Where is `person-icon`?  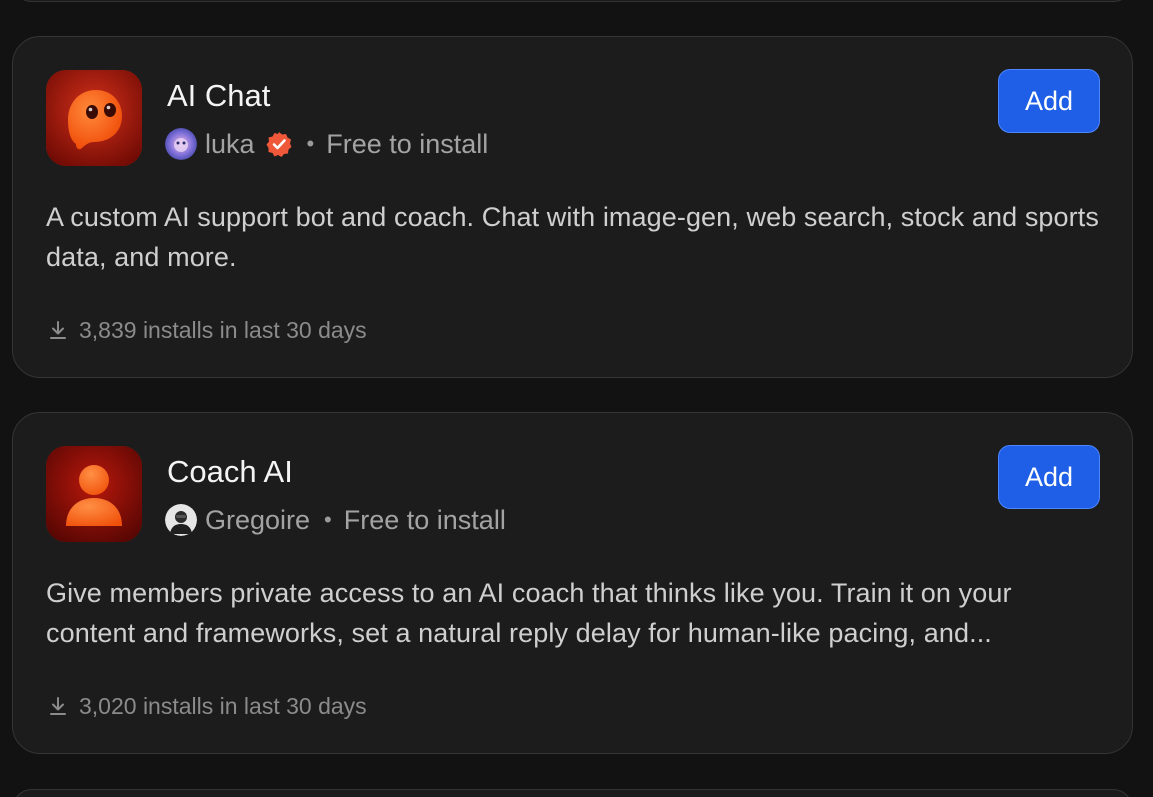
person-icon is located at coordinates (94, 494).